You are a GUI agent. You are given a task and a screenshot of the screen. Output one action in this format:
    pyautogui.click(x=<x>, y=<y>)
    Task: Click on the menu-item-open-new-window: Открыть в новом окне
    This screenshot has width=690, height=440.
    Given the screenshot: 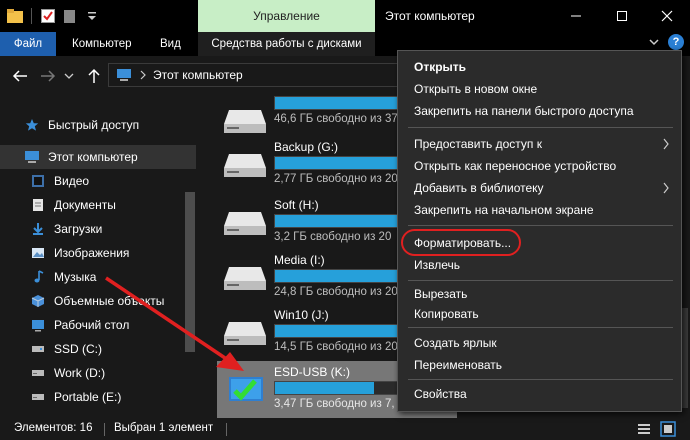 What is the action you would take?
    pyautogui.click(x=475, y=89)
    